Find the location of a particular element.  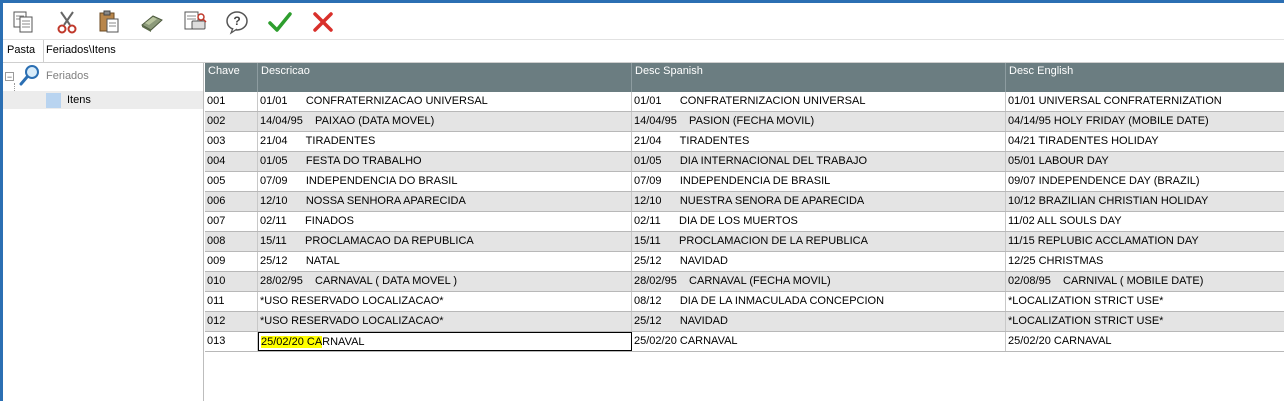

cell-descricao: 28/02/95 CARNAVAL ( DATA MOVEL ) is located at coordinates (445, 281).